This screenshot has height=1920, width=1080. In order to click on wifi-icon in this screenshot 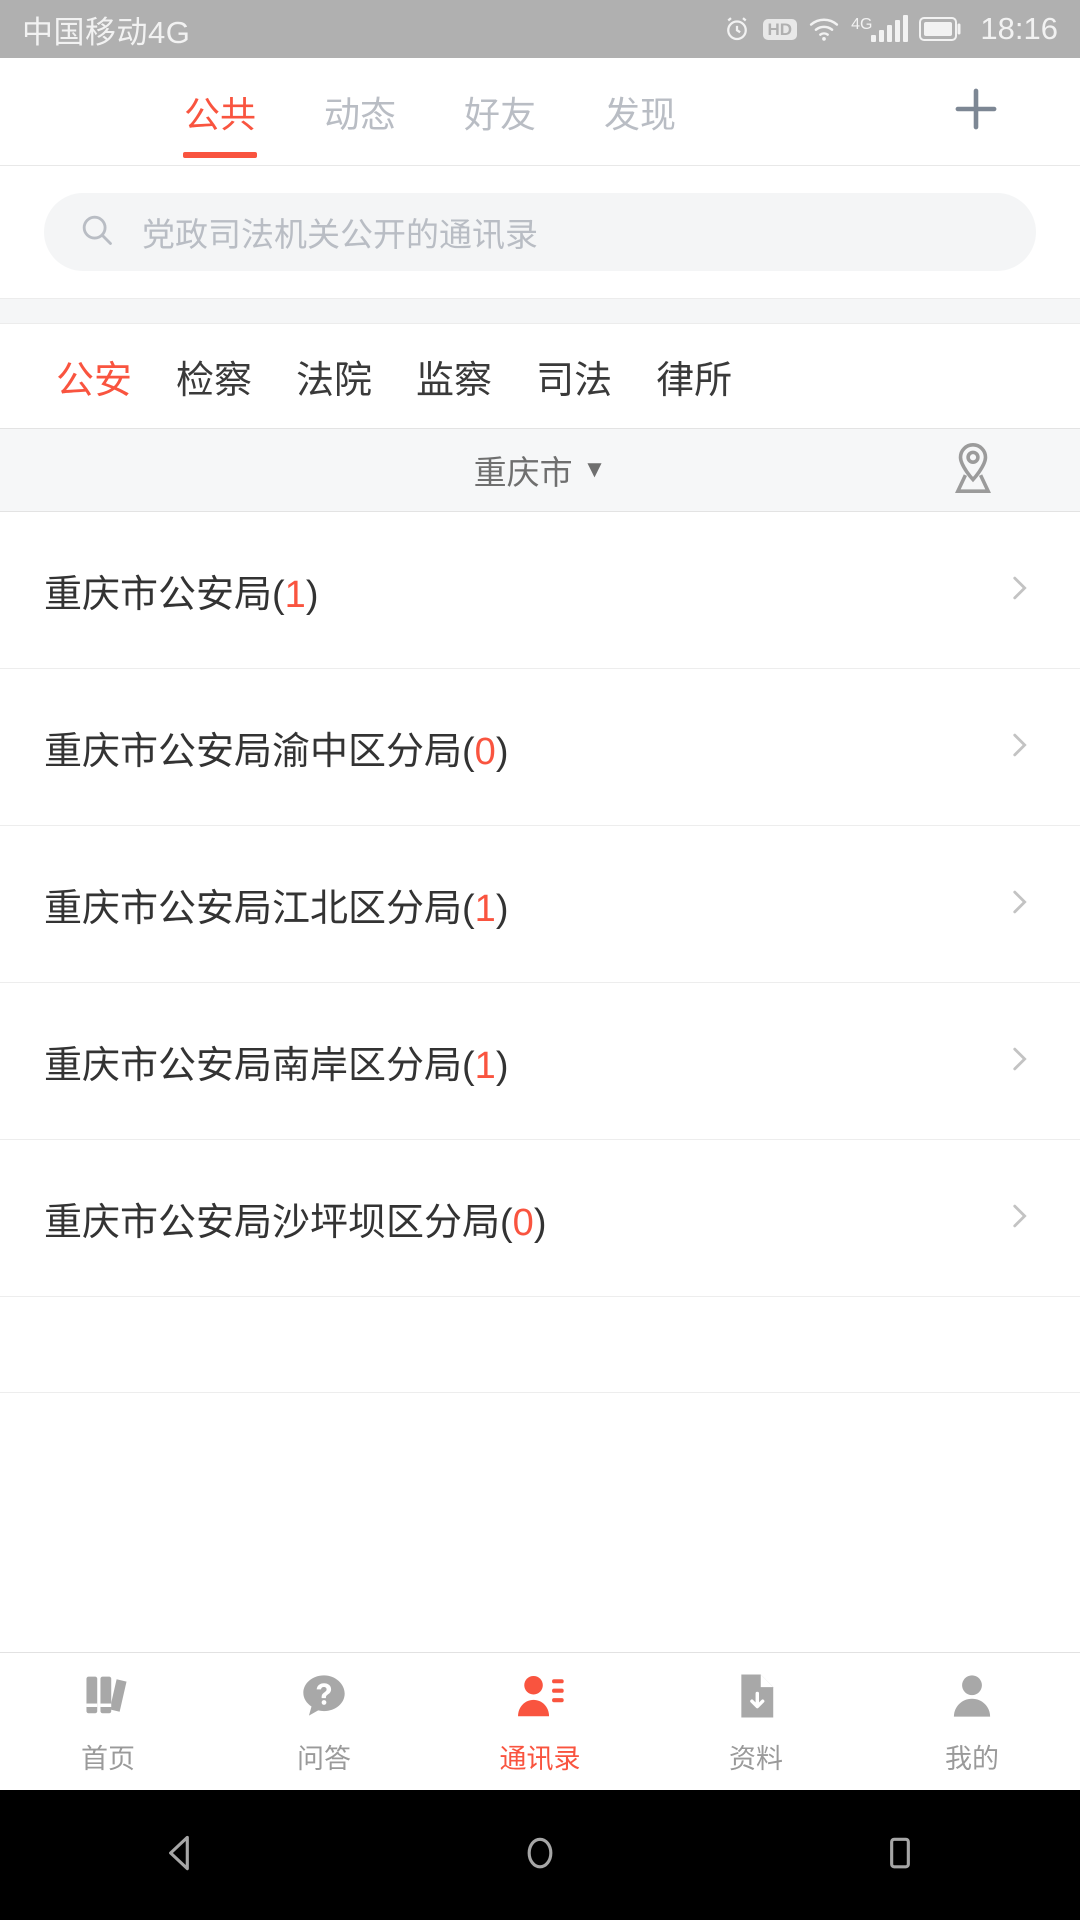, I will do `click(824, 29)`.